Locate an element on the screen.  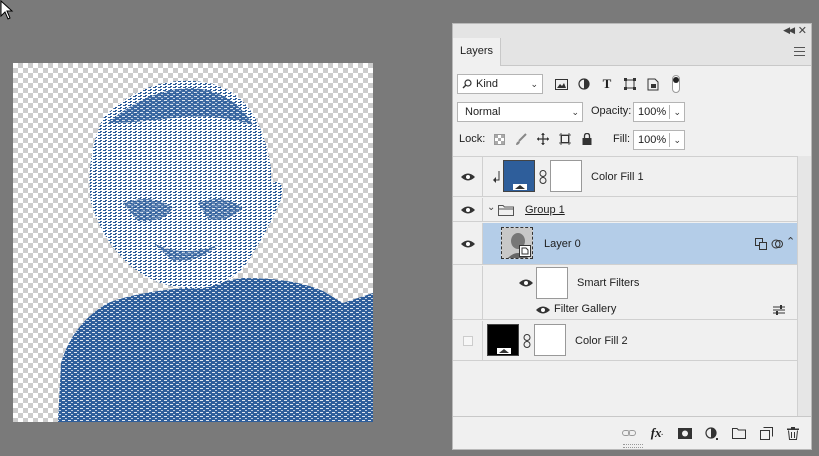
delete-icon is located at coordinates (793, 433).